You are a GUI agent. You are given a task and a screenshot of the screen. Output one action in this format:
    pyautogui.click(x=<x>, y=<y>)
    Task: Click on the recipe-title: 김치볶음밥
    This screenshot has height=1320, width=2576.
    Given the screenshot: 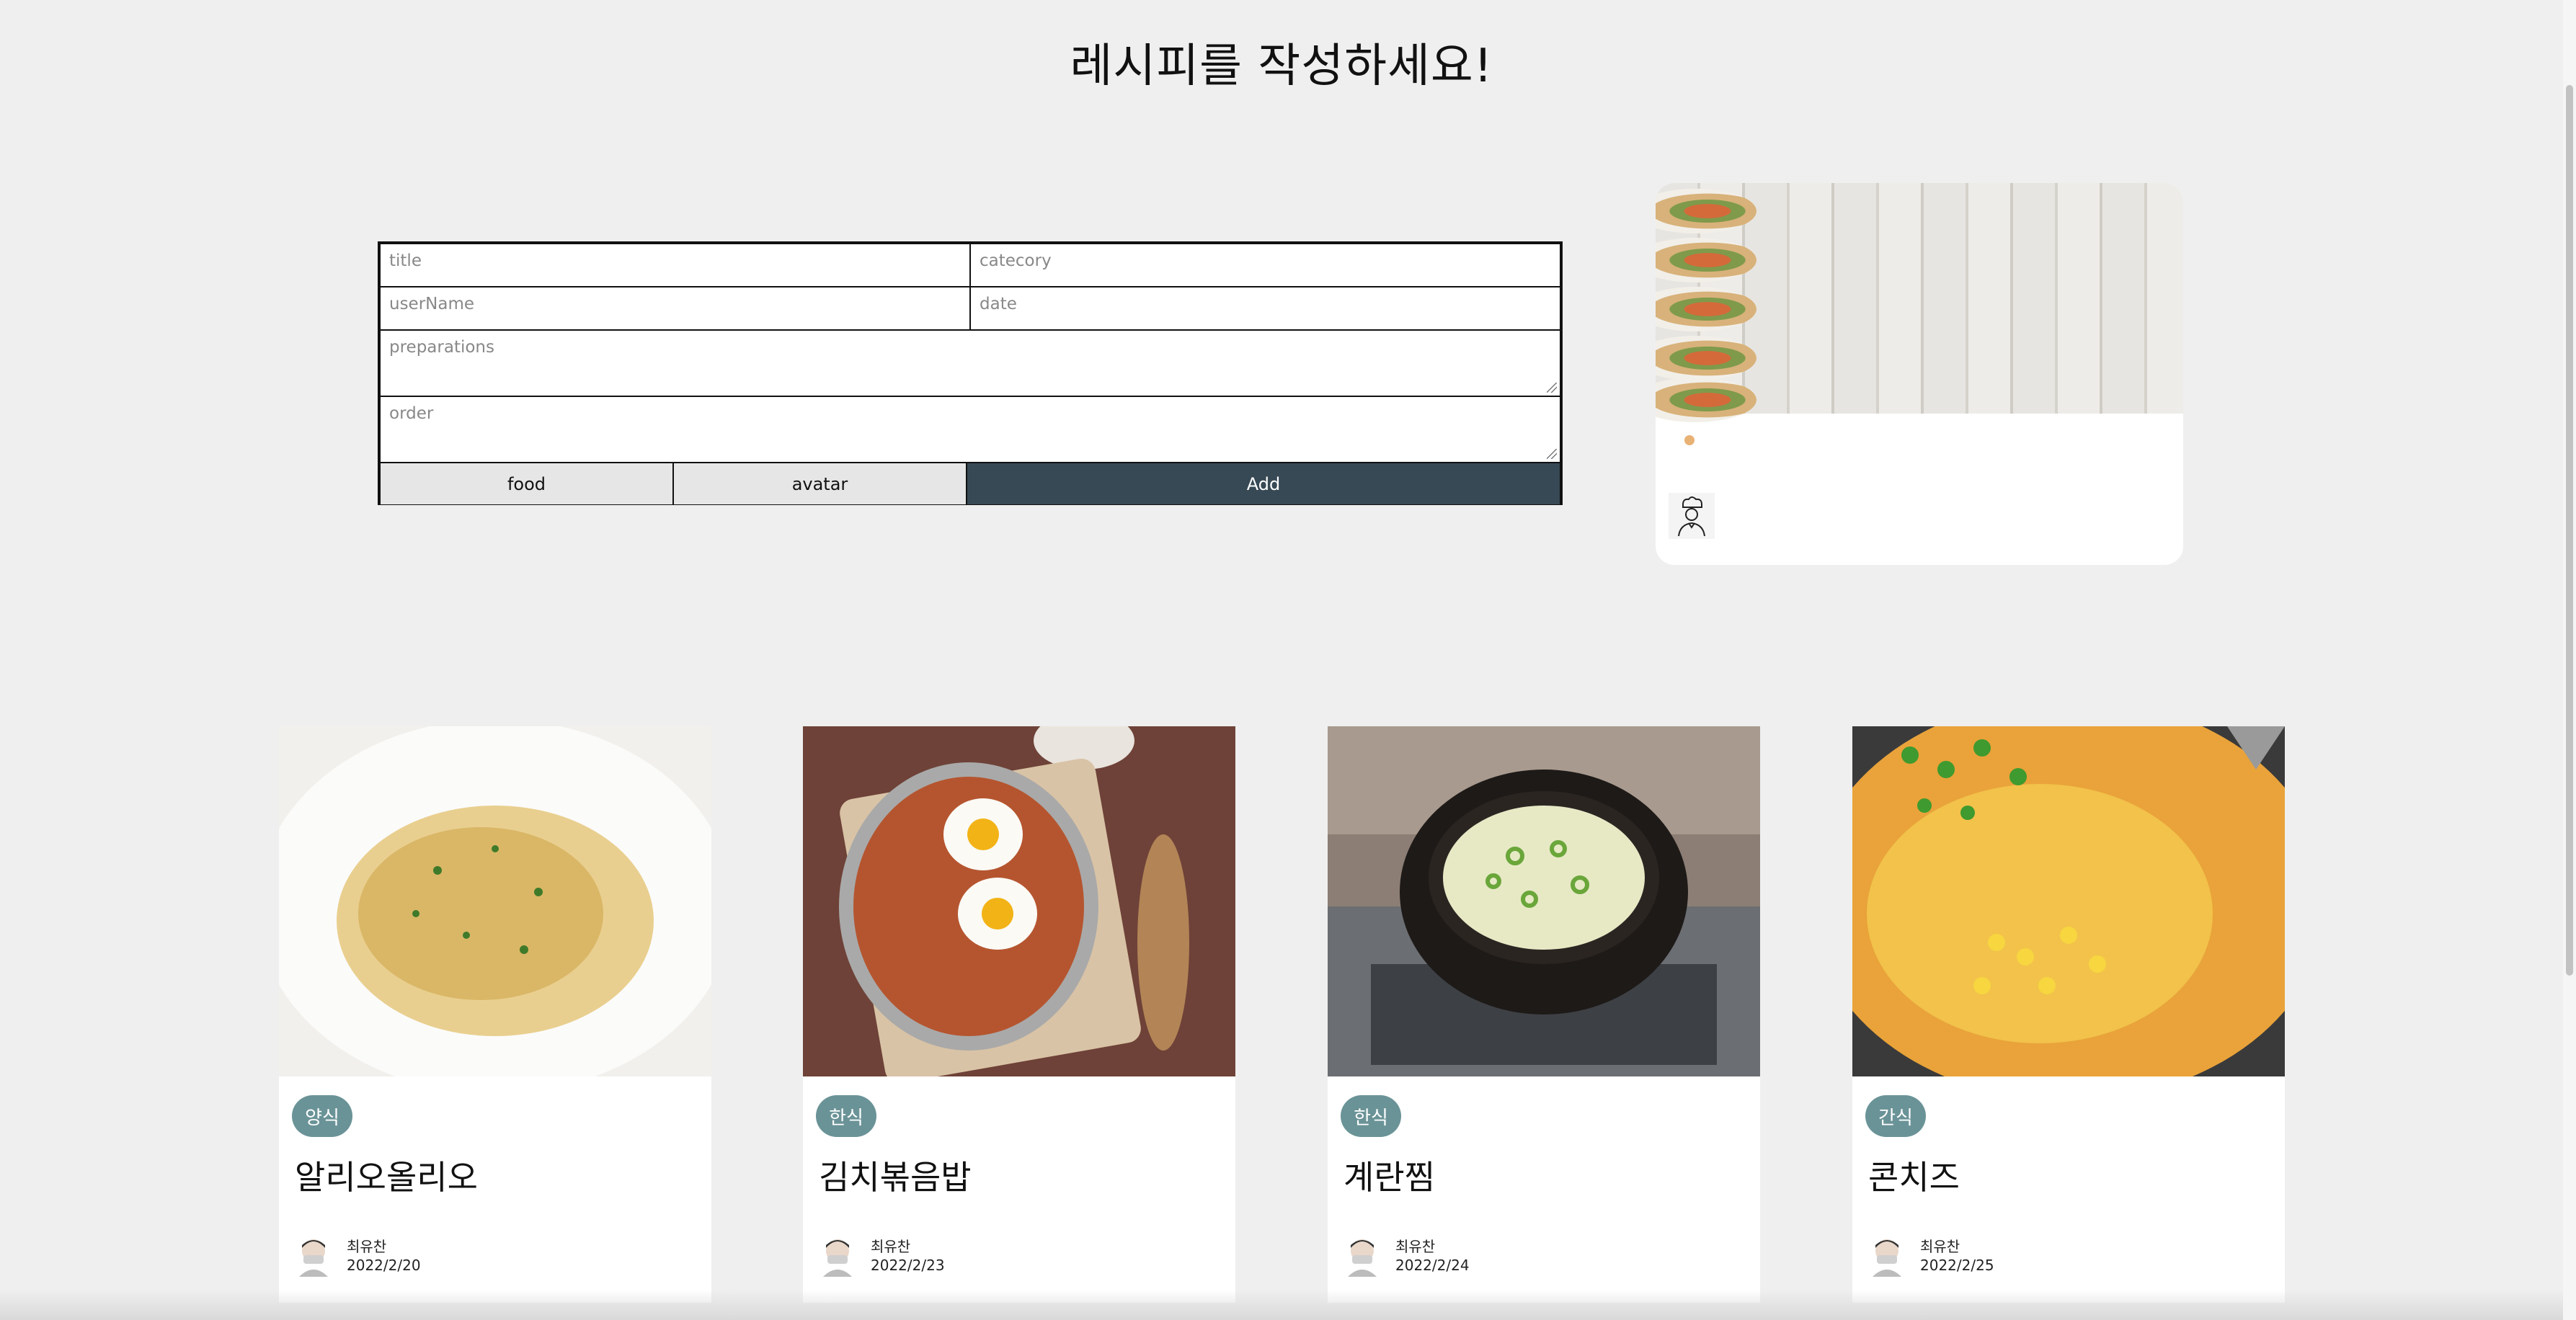 What is the action you would take?
    pyautogui.click(x=896, y=1177)
    